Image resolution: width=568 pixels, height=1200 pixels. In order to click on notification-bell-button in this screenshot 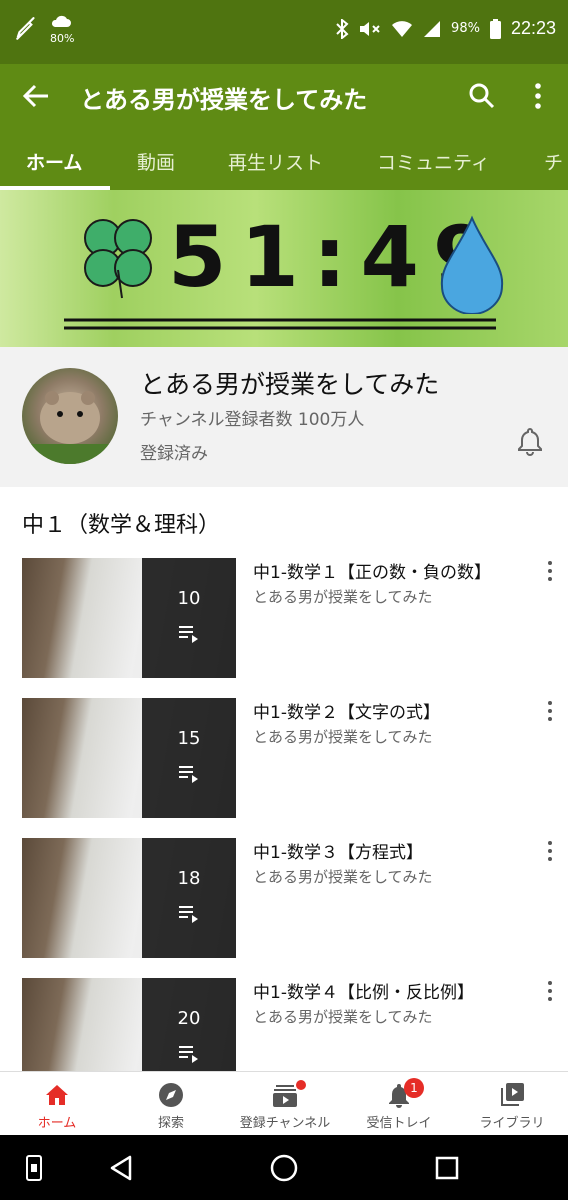, I will do `click(530, 441)`.